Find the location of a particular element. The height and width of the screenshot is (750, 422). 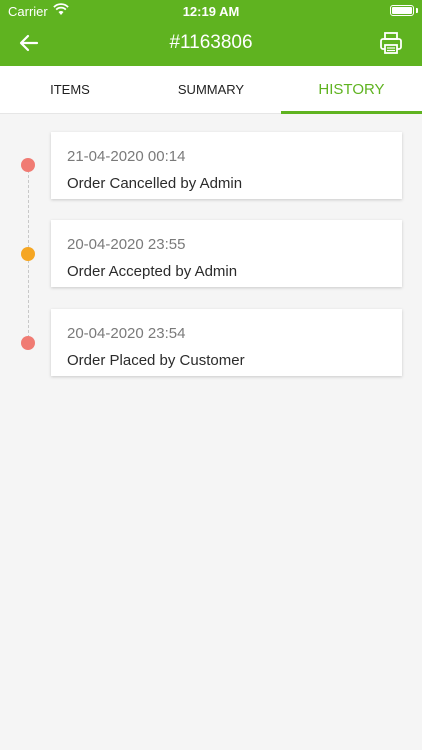

history-date: 20-04-2020 23:55 is located at coordinates (126, 244).